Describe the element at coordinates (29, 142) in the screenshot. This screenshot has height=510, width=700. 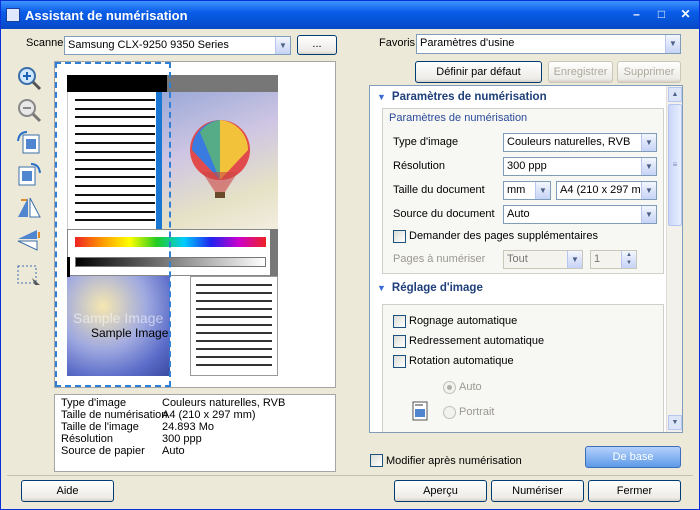
I see `rotate-left-icon` at that location.